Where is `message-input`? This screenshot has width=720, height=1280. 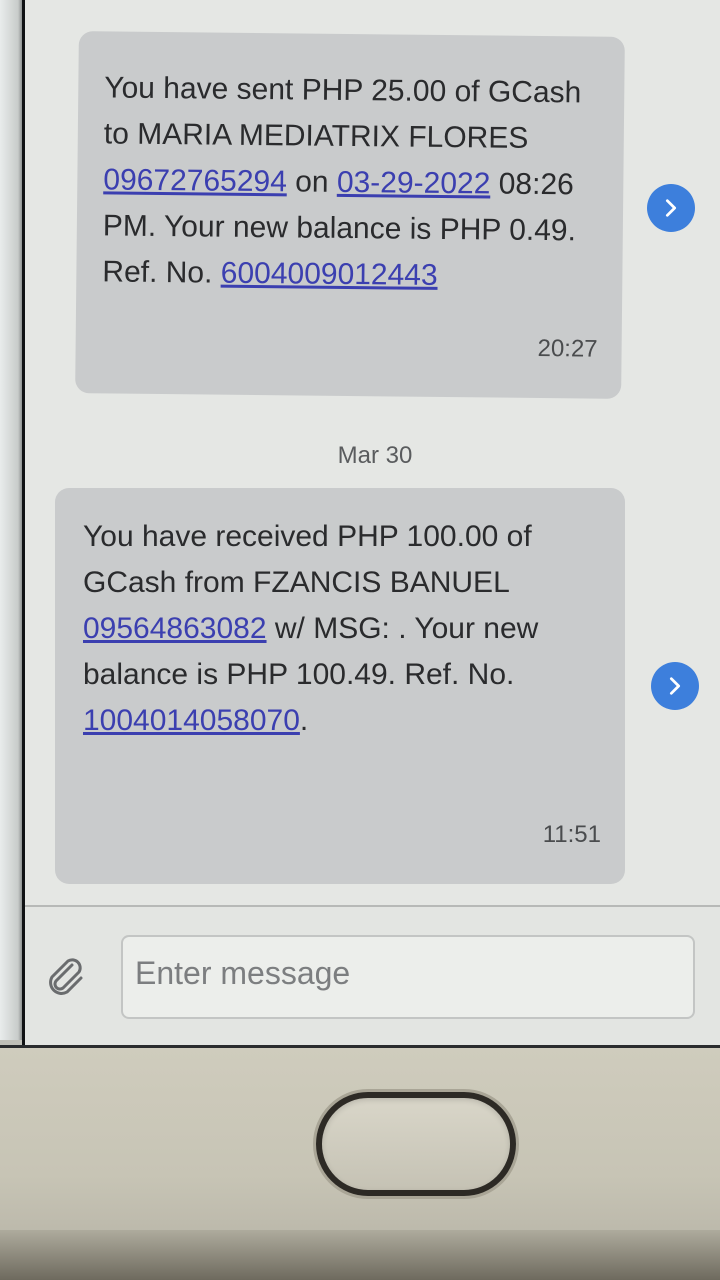 message-input is located at coordinates (408, 973).